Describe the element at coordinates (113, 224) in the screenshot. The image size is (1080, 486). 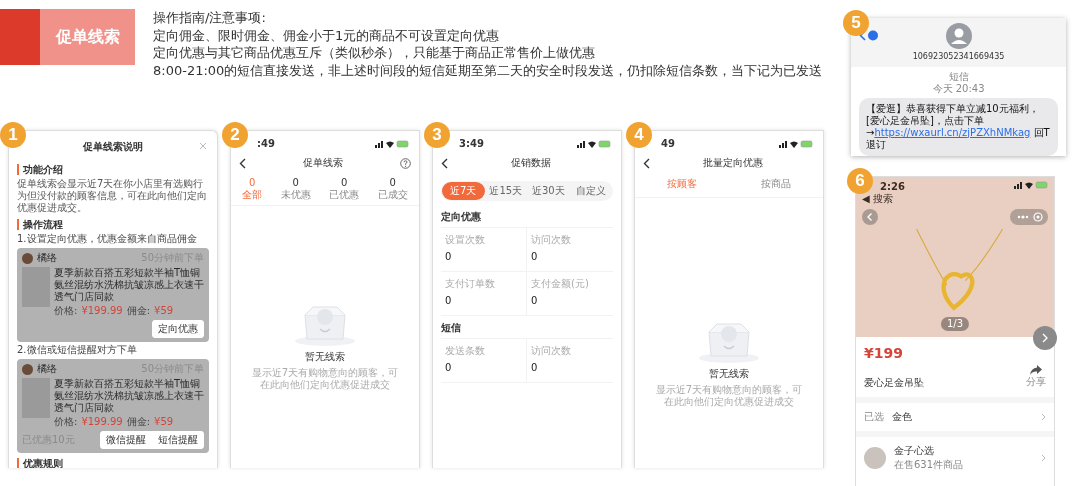
I see `section-heading: 操作流程` at that location.